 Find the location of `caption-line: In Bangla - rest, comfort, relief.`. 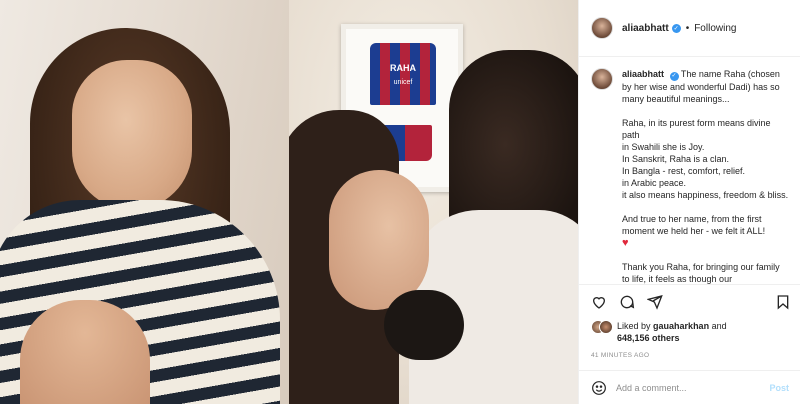

caption-line: In Bangla - rest, comfort, relief. is located at coordinates (684, 170).